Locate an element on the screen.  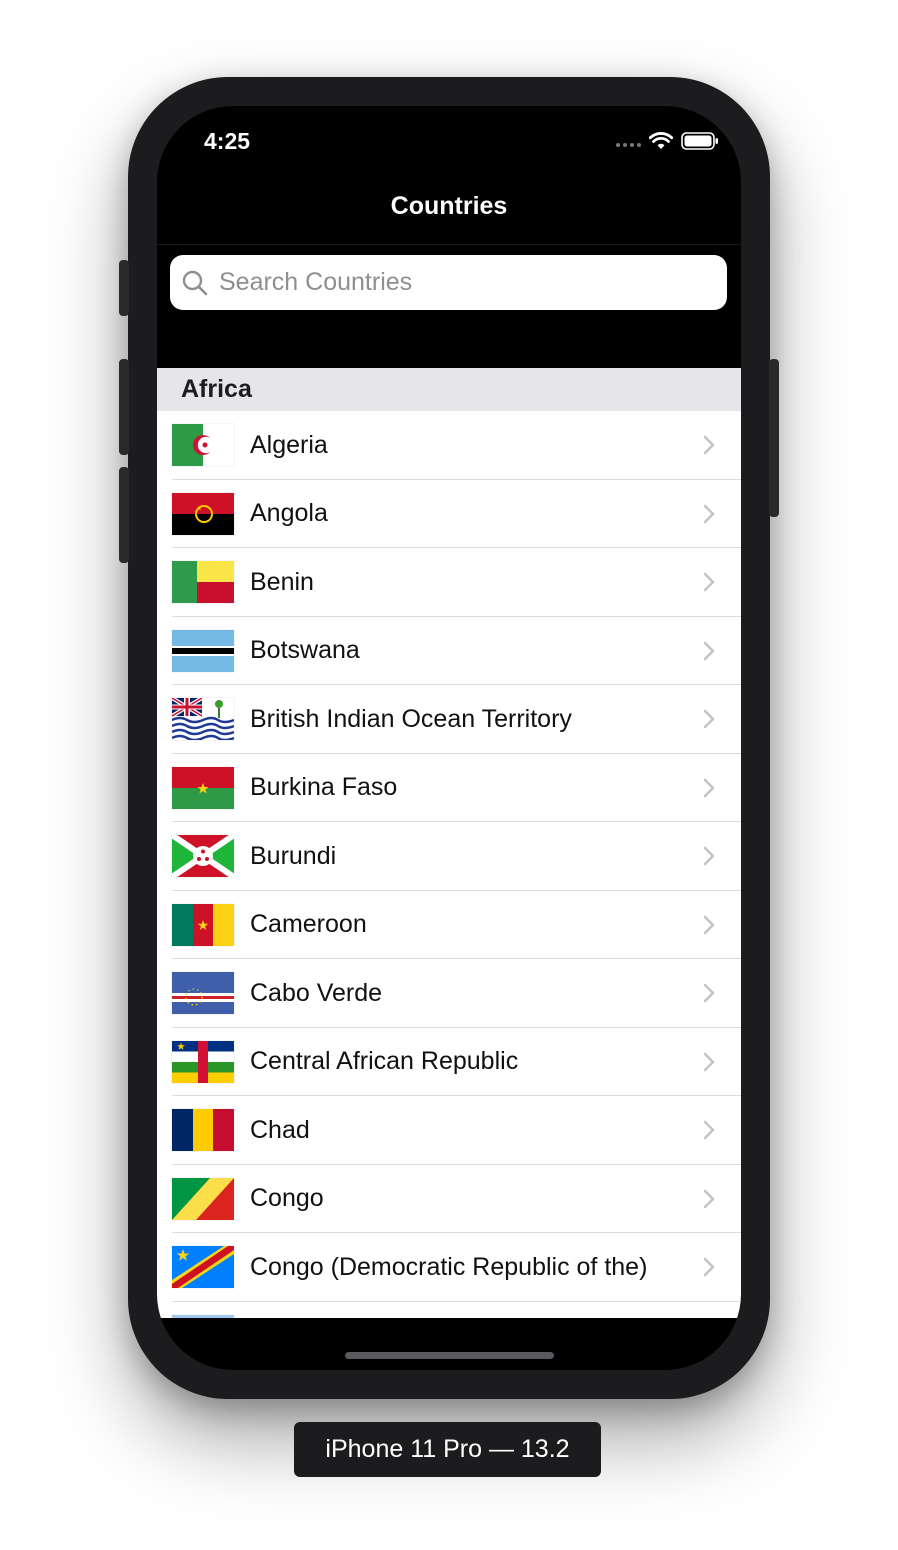
country-row-botswana: Botswana is located at coordinates (449, 651).